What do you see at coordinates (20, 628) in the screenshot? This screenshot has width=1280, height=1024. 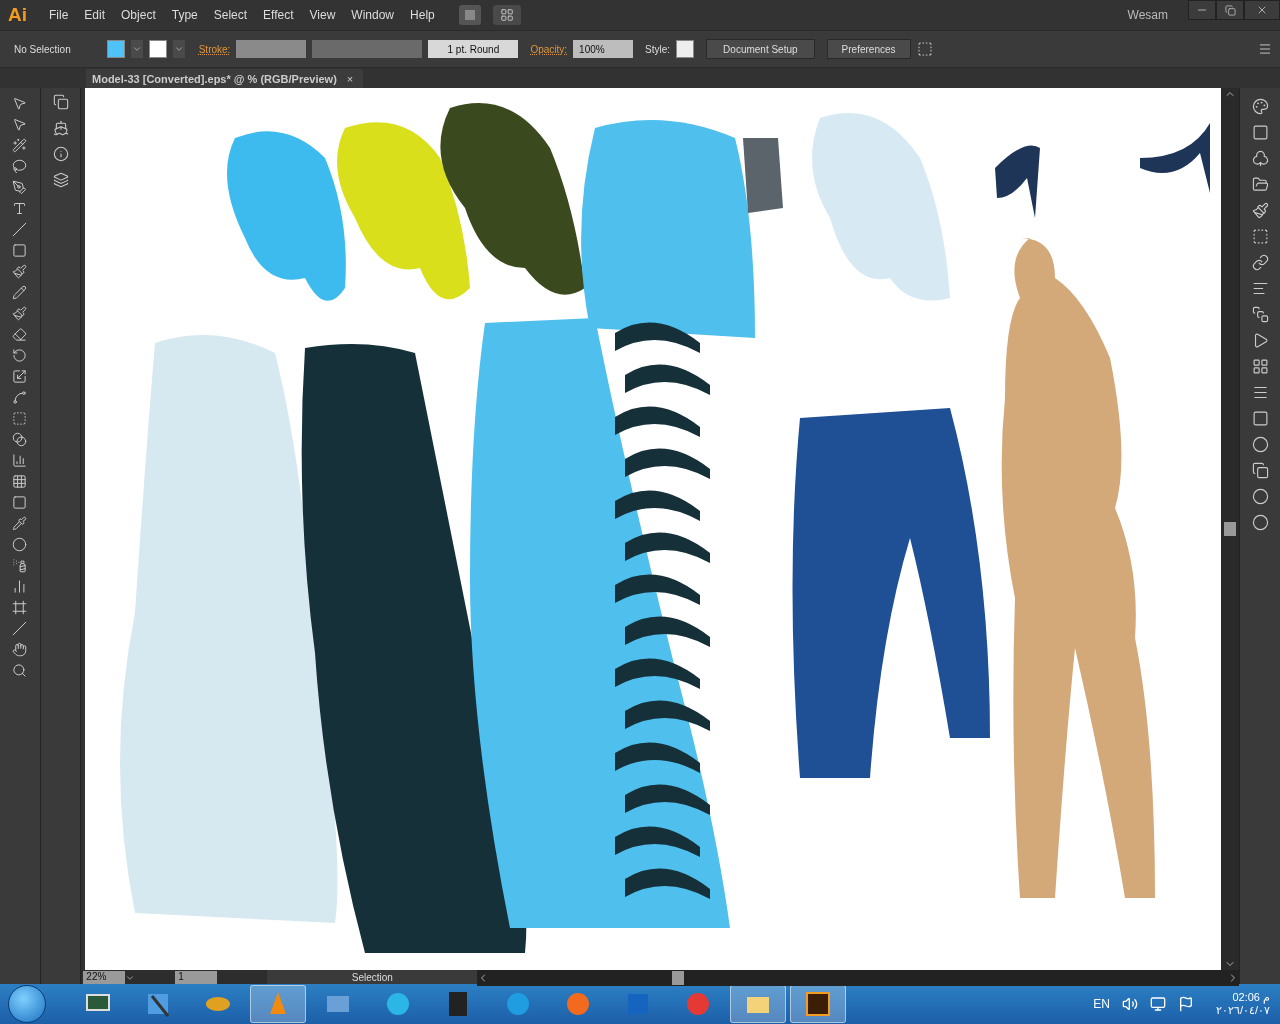 I see `slice-tool-icon` at bounding box center [20, 628].